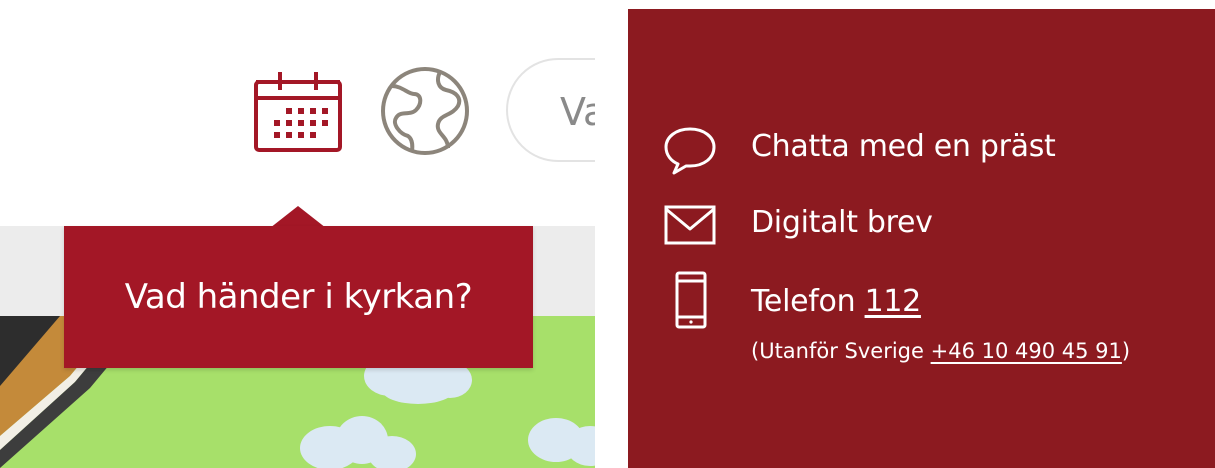 The height and width of the screenshot is (468, 1215). Describe the element at coordinates (550, 110) in the screenshot. I see `search-input: Va` at that location.